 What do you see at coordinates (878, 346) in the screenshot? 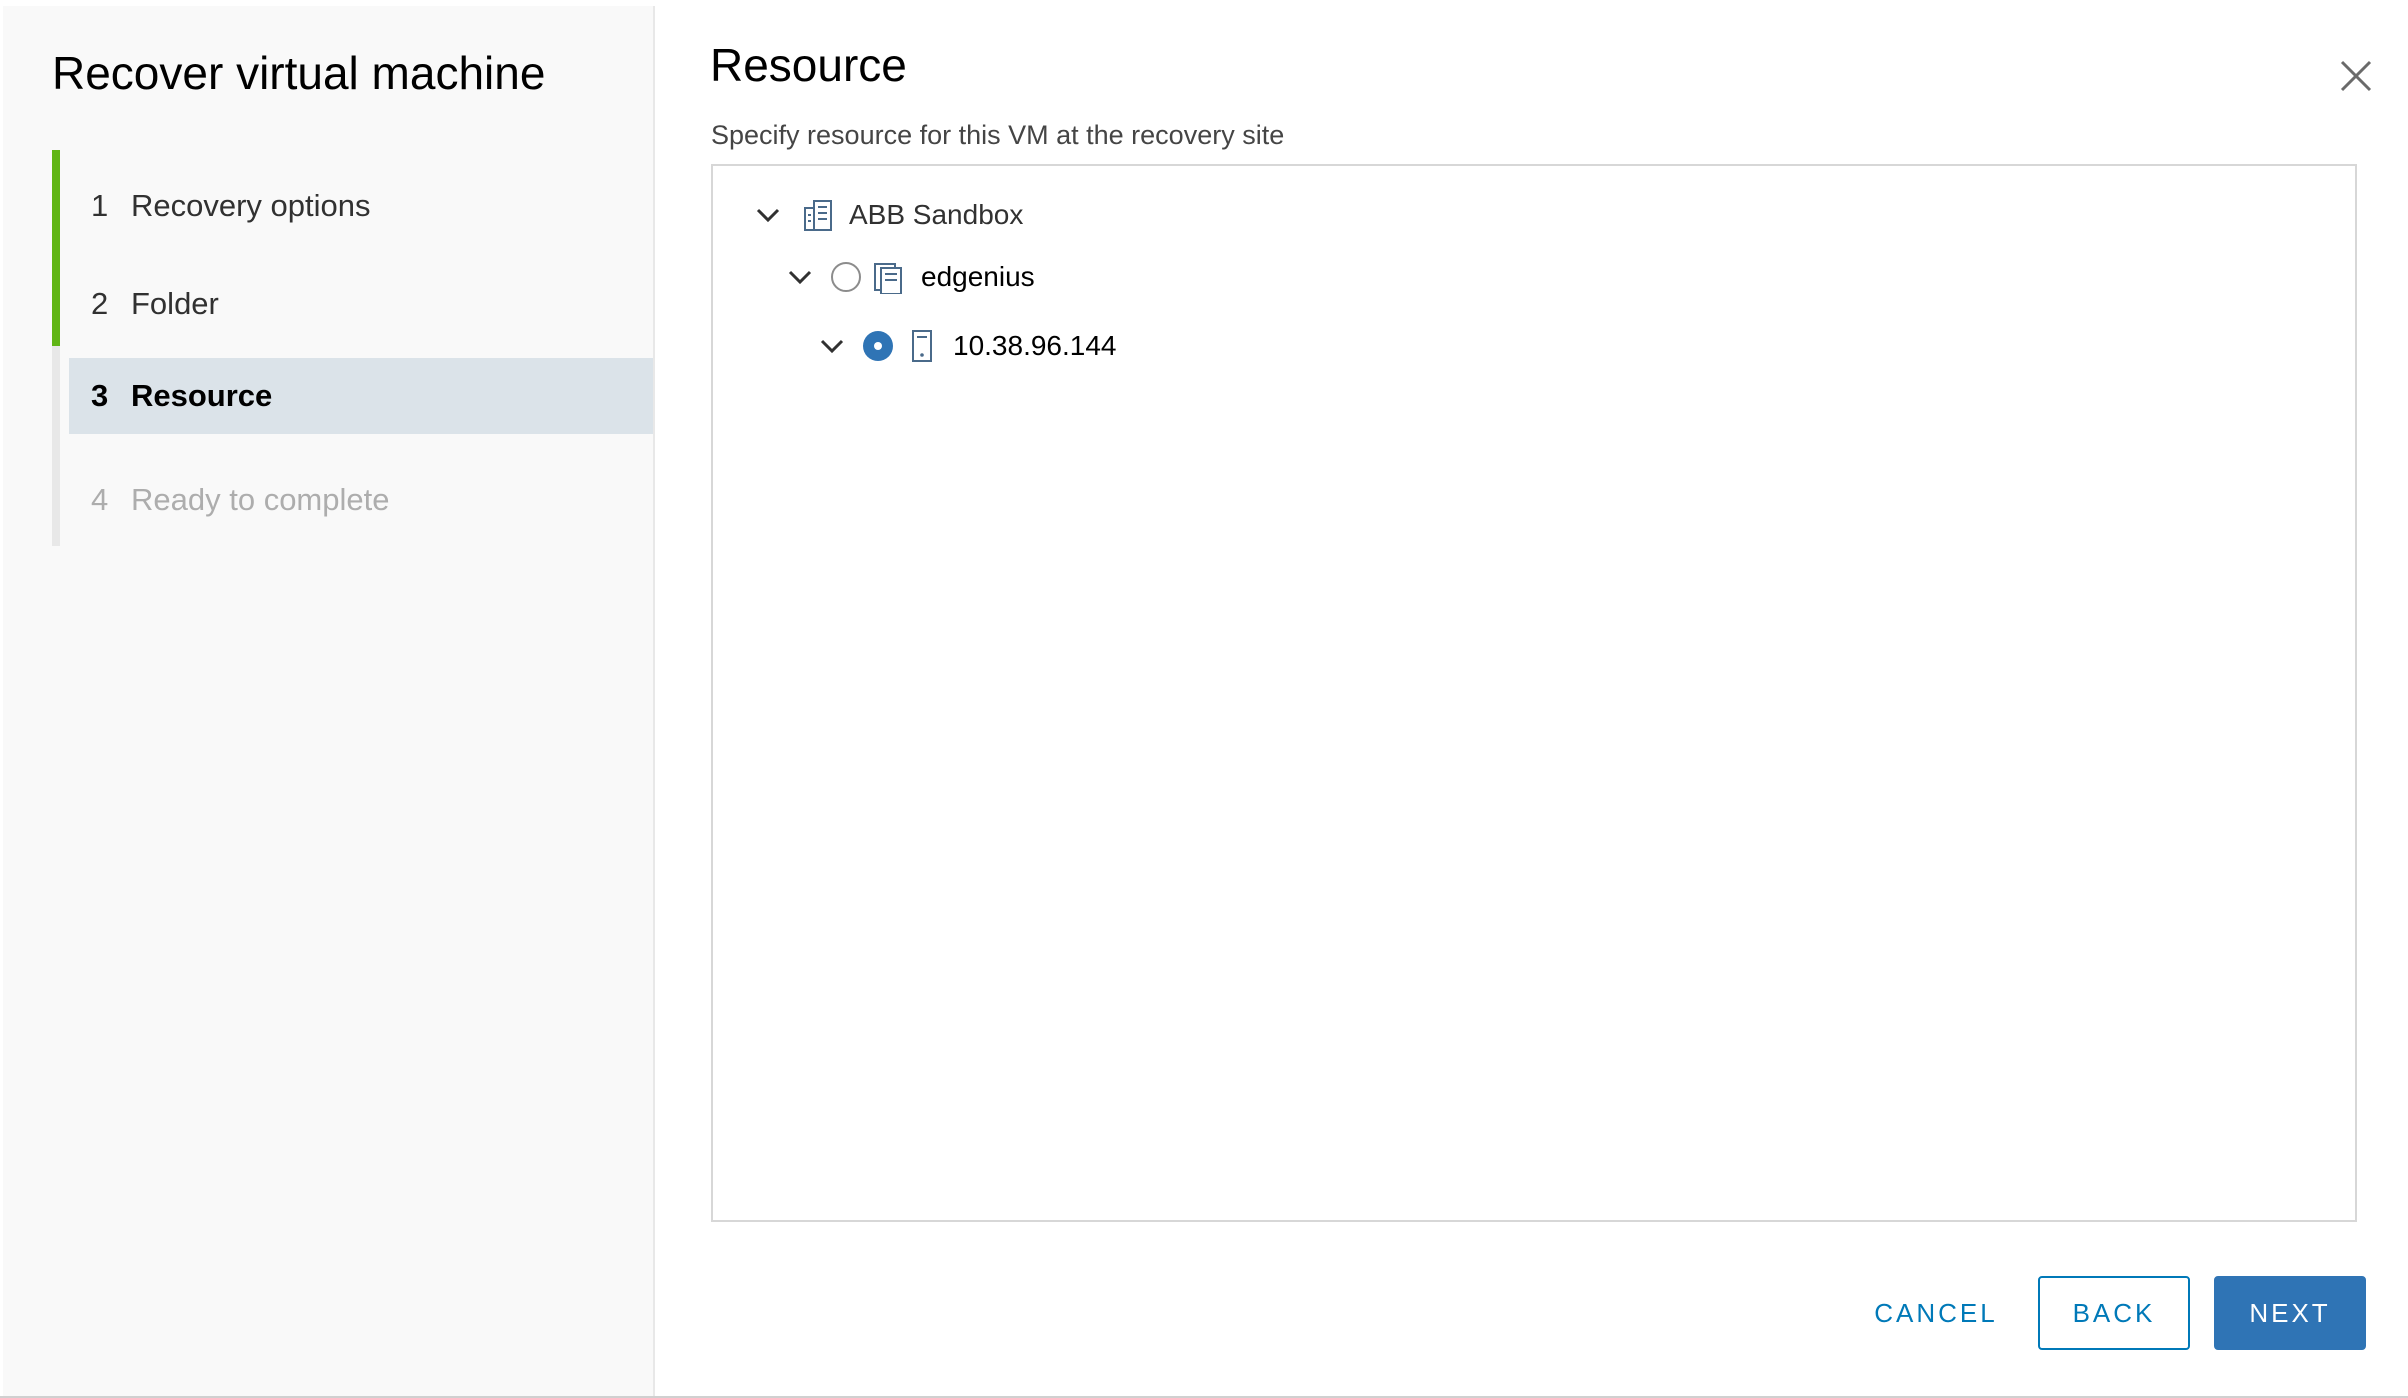
I see `host-radio` at bounding box center [878, 346].